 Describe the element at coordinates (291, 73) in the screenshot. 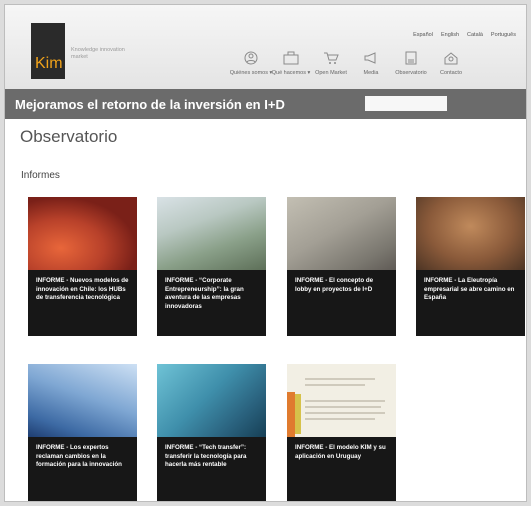

I see `nav-label: Qué hacemos ▾` at that location.